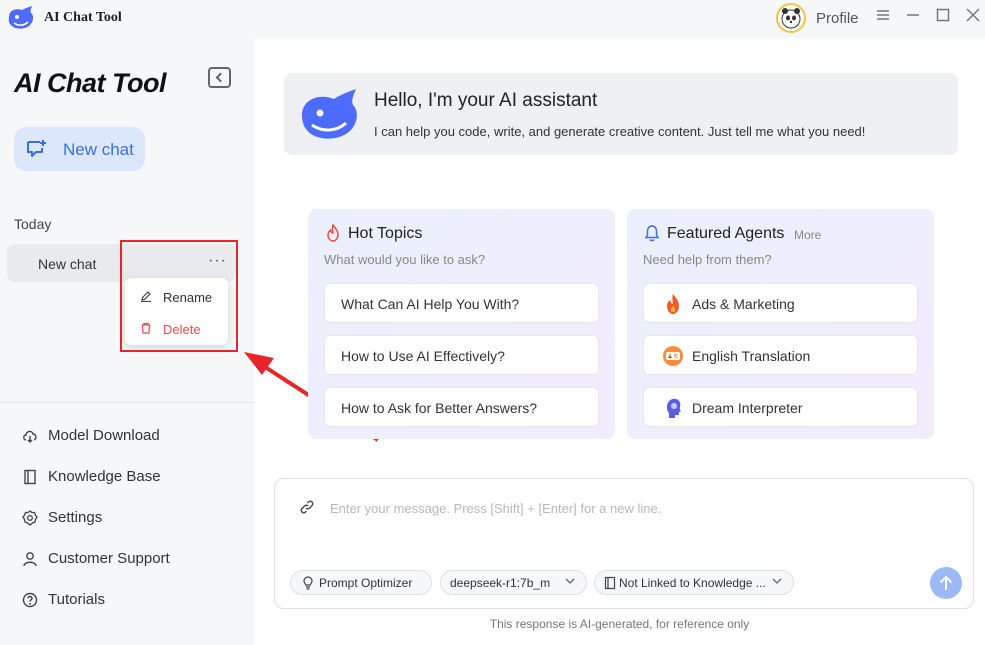 The width and height of the screenshot is (985, 645). Describe the element at coordinates (130, 600) in the screenshot. I see `nav-tutorials: Tutorials` at that location.